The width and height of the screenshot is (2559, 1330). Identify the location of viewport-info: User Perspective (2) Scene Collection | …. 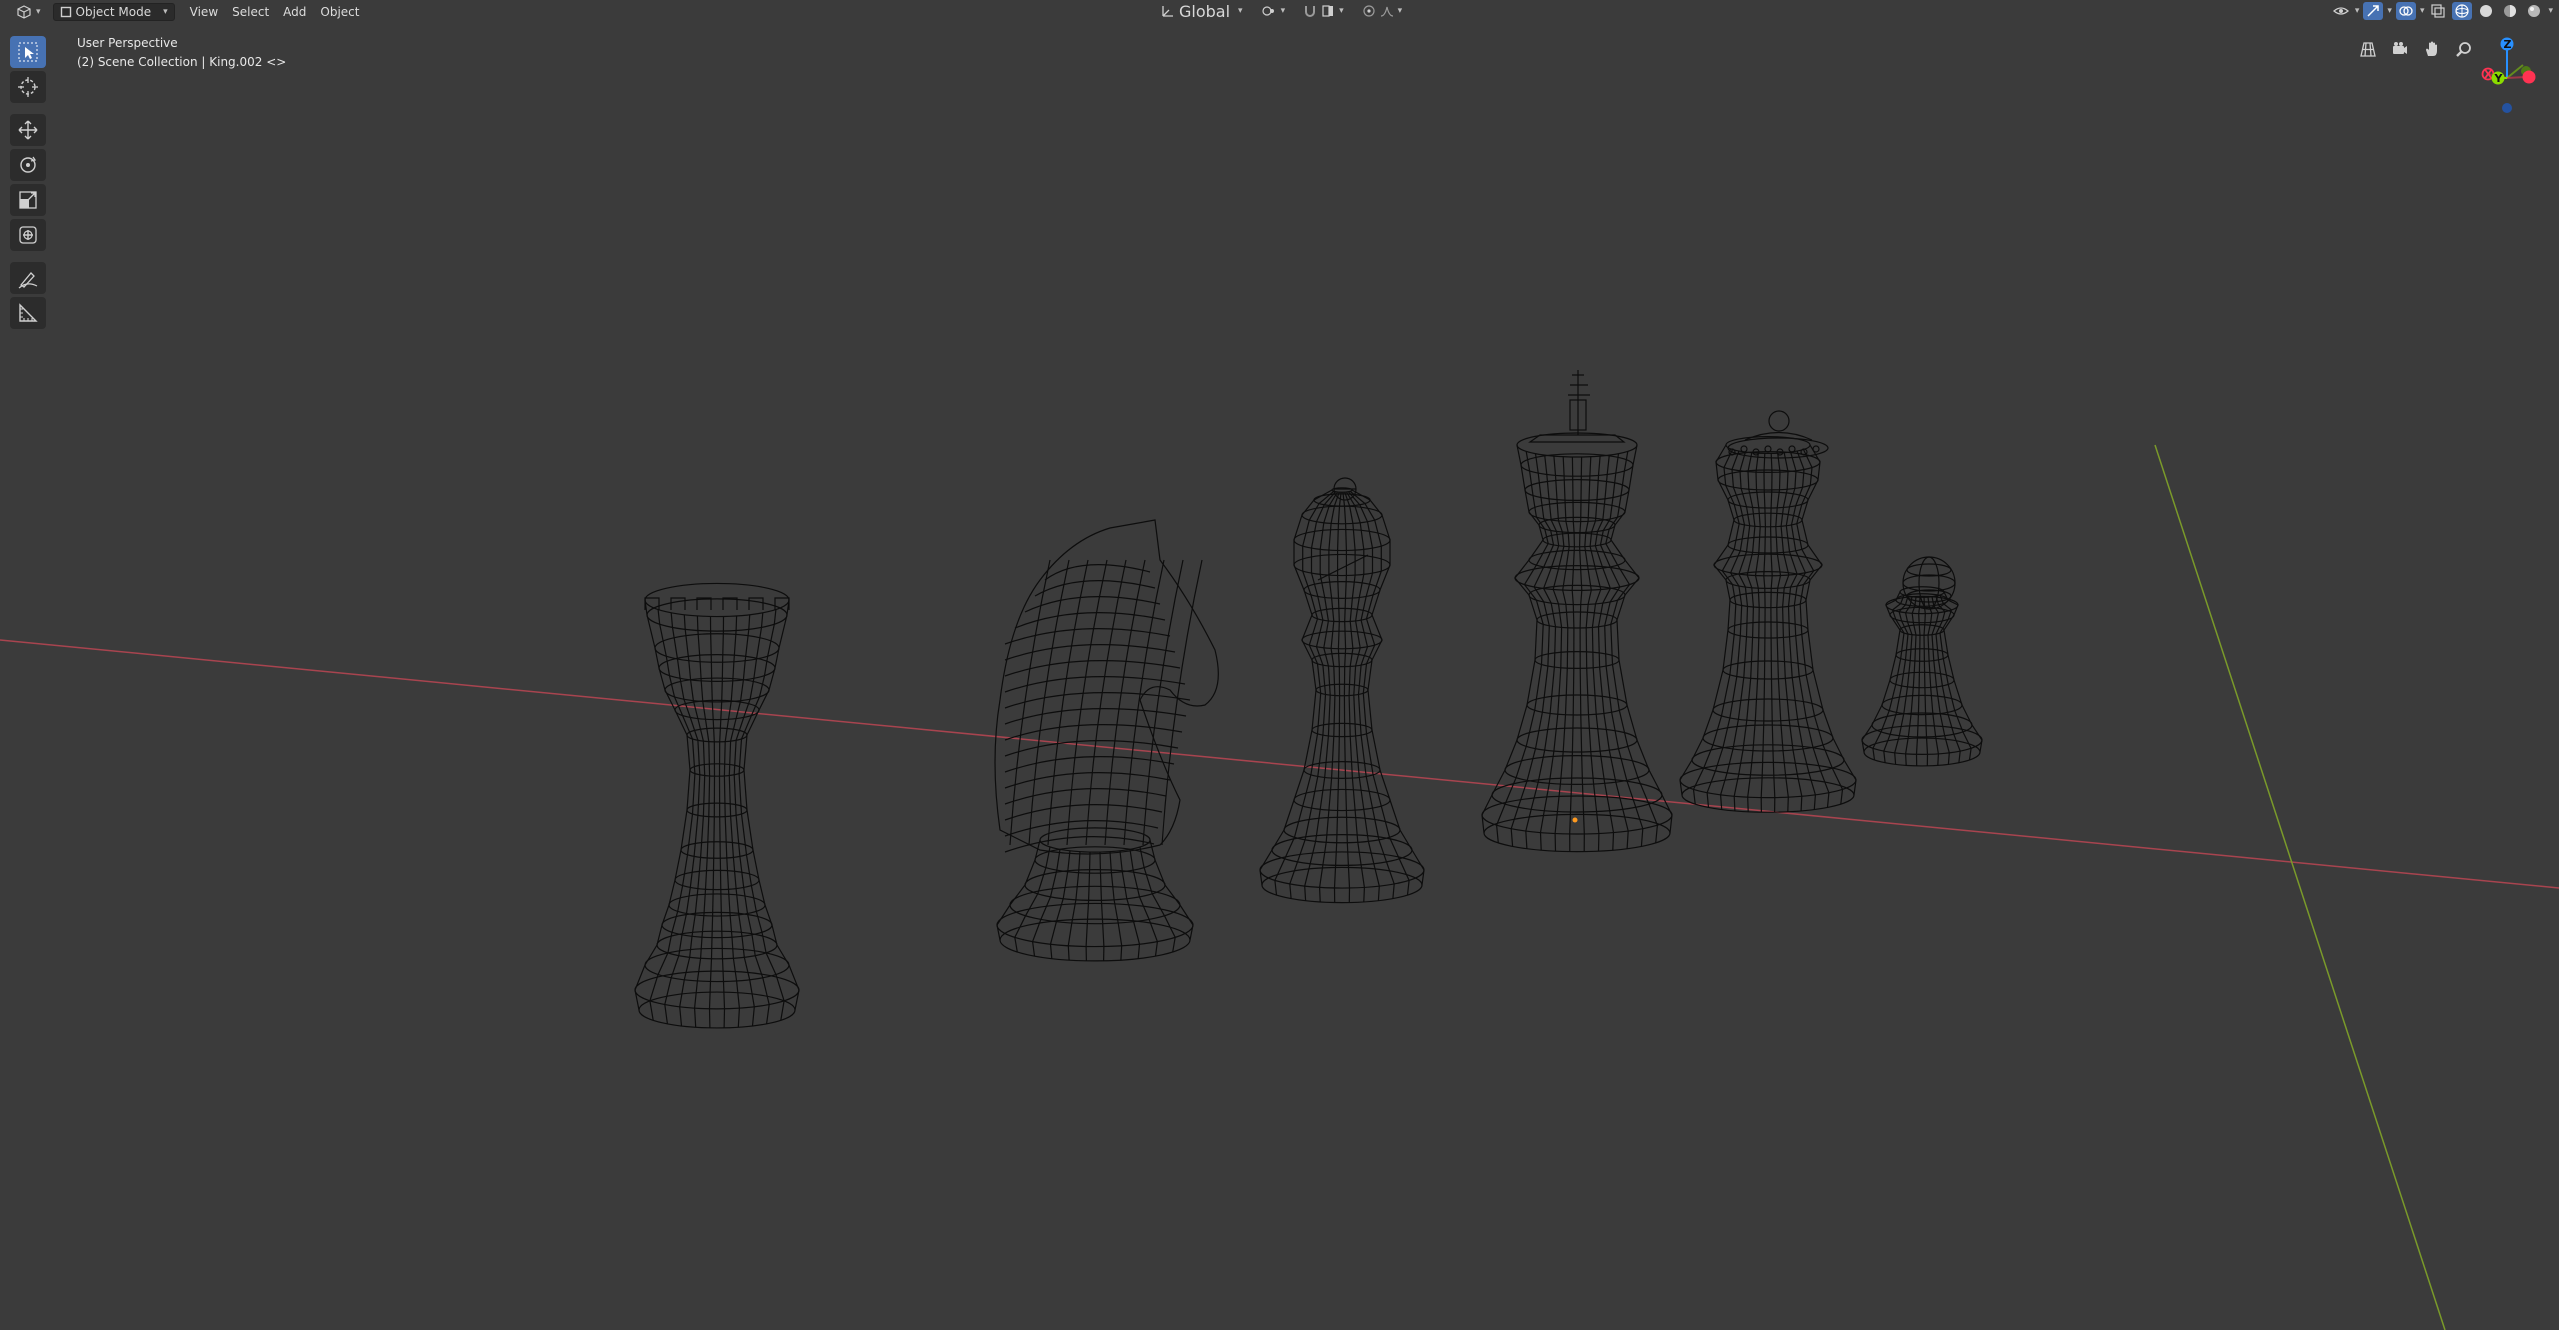
(181, 53).